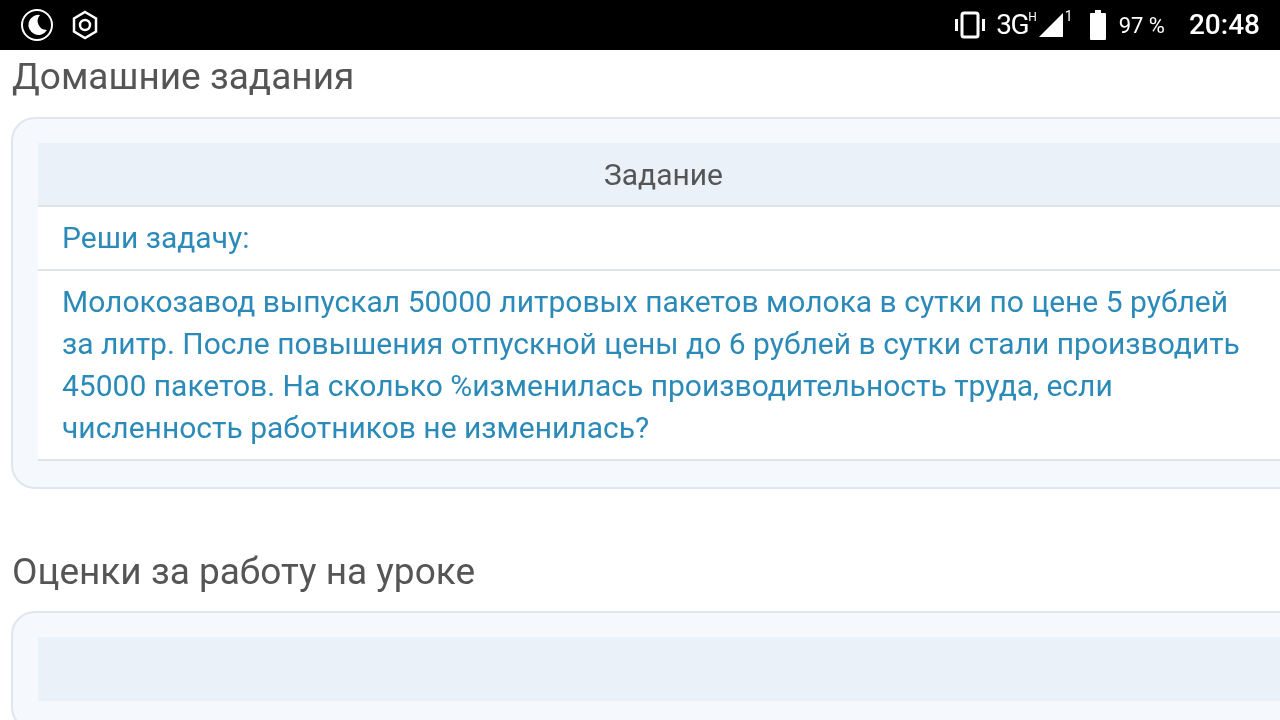 The width and height of the screenshot is (1280, 720). What do you see at coordinates (85, 25) in the screenshot?
I see `settings-icon` at bounding box center [85, 25].